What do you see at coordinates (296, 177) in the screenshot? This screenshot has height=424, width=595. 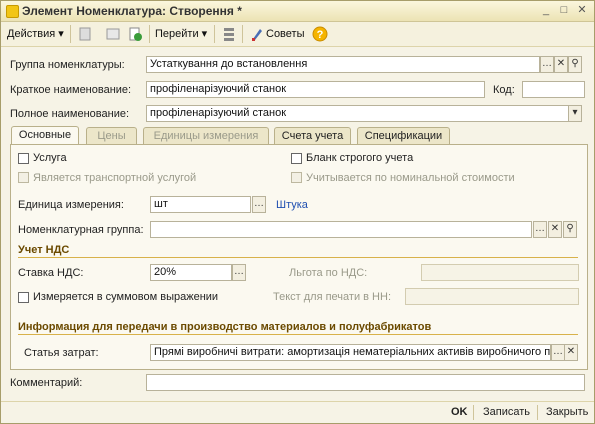 I see `nominal-checkbox` at bounding box center [296, 177].